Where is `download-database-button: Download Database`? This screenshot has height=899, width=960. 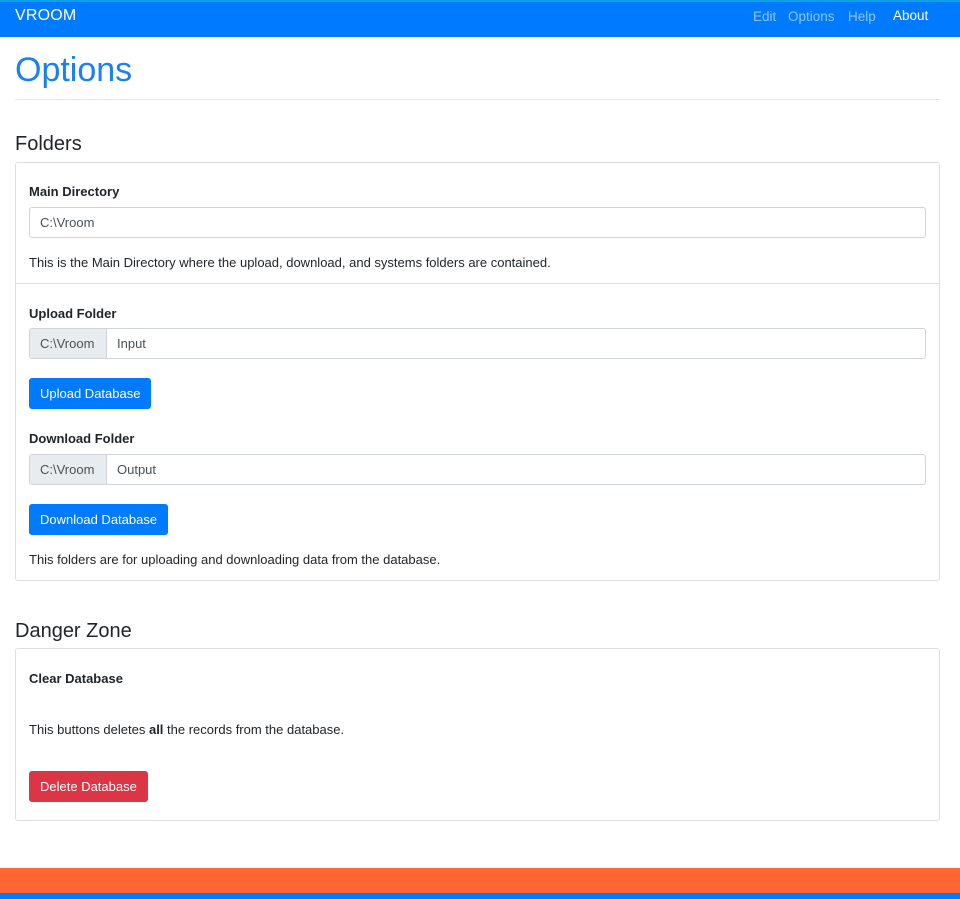
download-database-button: Download Database is located at coordinates (99, 519).